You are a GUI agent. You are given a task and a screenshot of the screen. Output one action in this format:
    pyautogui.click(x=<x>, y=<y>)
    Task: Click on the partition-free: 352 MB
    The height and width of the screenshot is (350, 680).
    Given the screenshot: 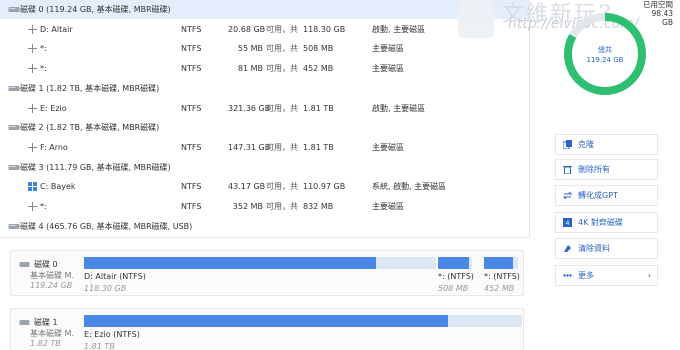 What is the action you would take?
    pyautogui.click(x=247, y=206)
    